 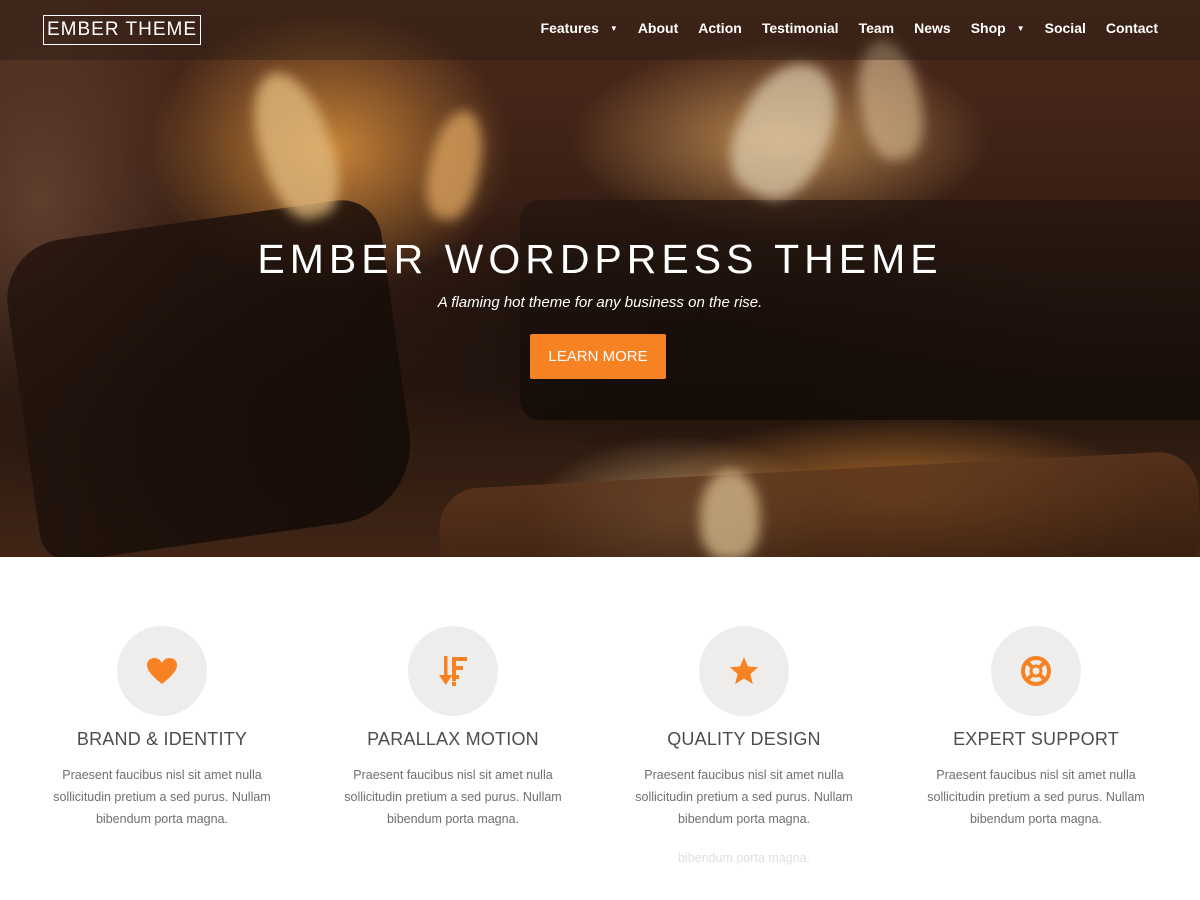 I want to click on nav-item-label: Features, so click(x=569, y=28).